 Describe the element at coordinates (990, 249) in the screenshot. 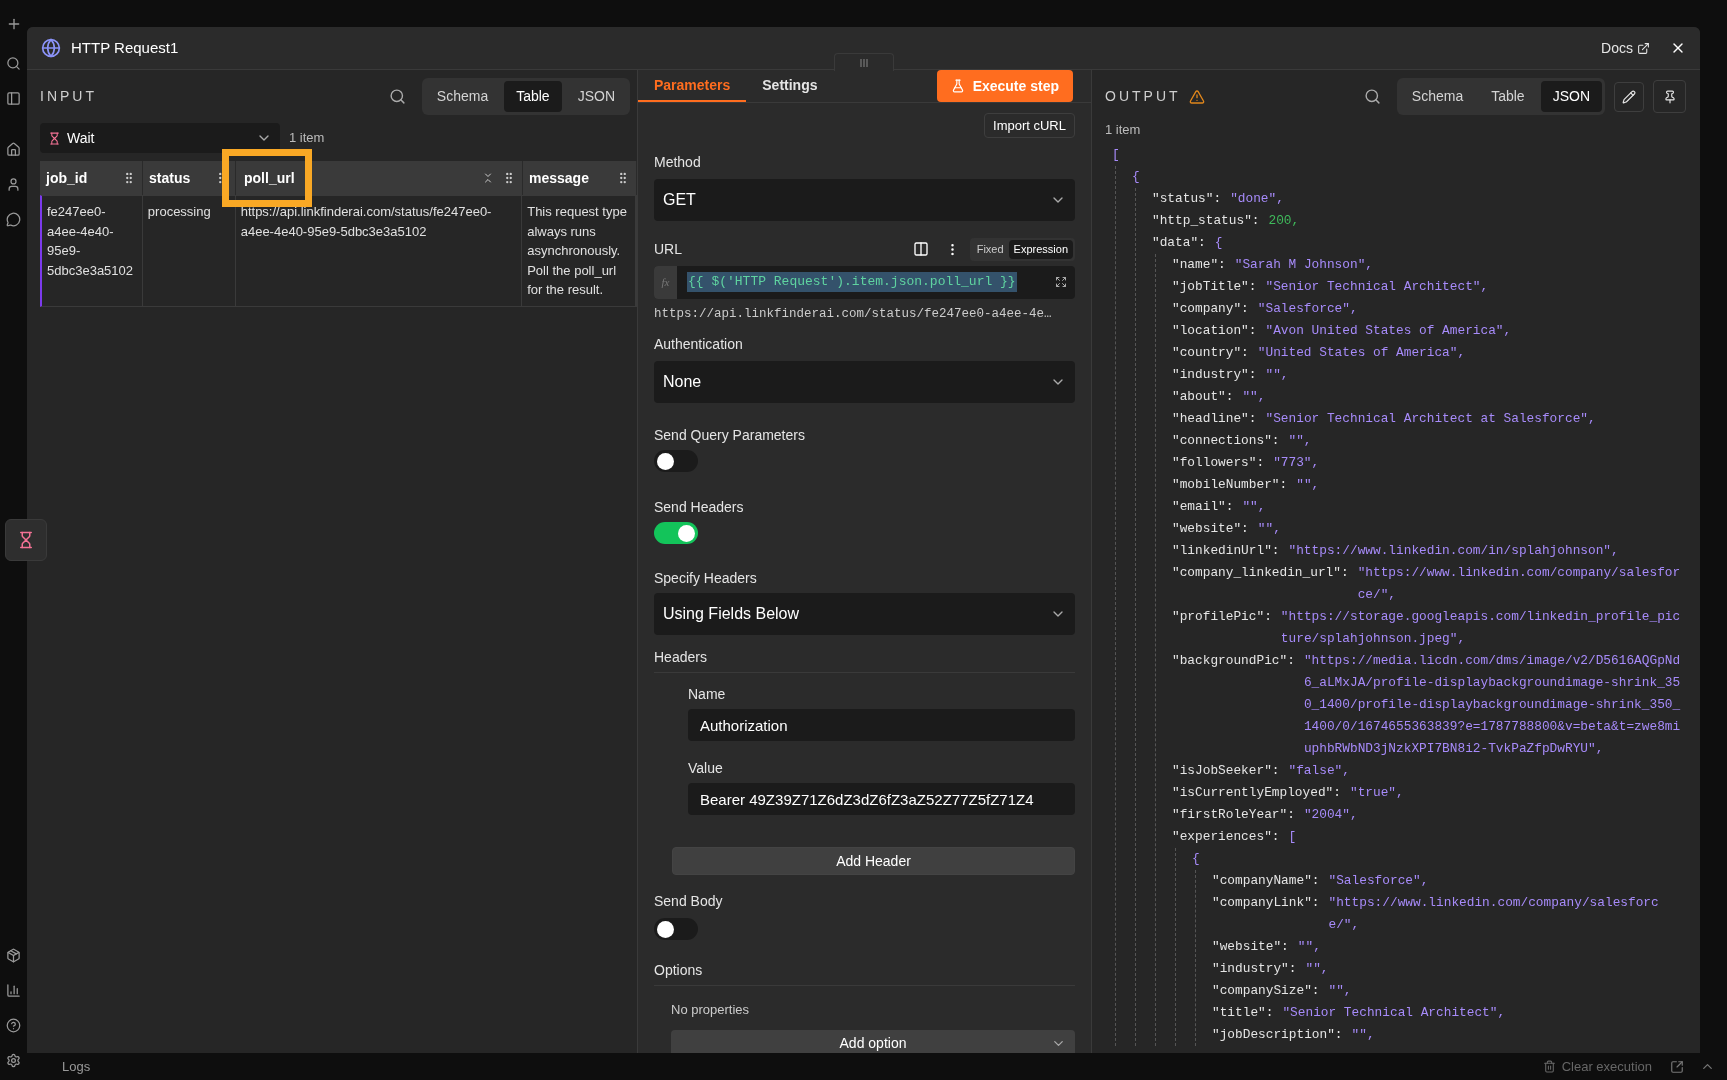

I see `mode-tab: Fixed` at that location.